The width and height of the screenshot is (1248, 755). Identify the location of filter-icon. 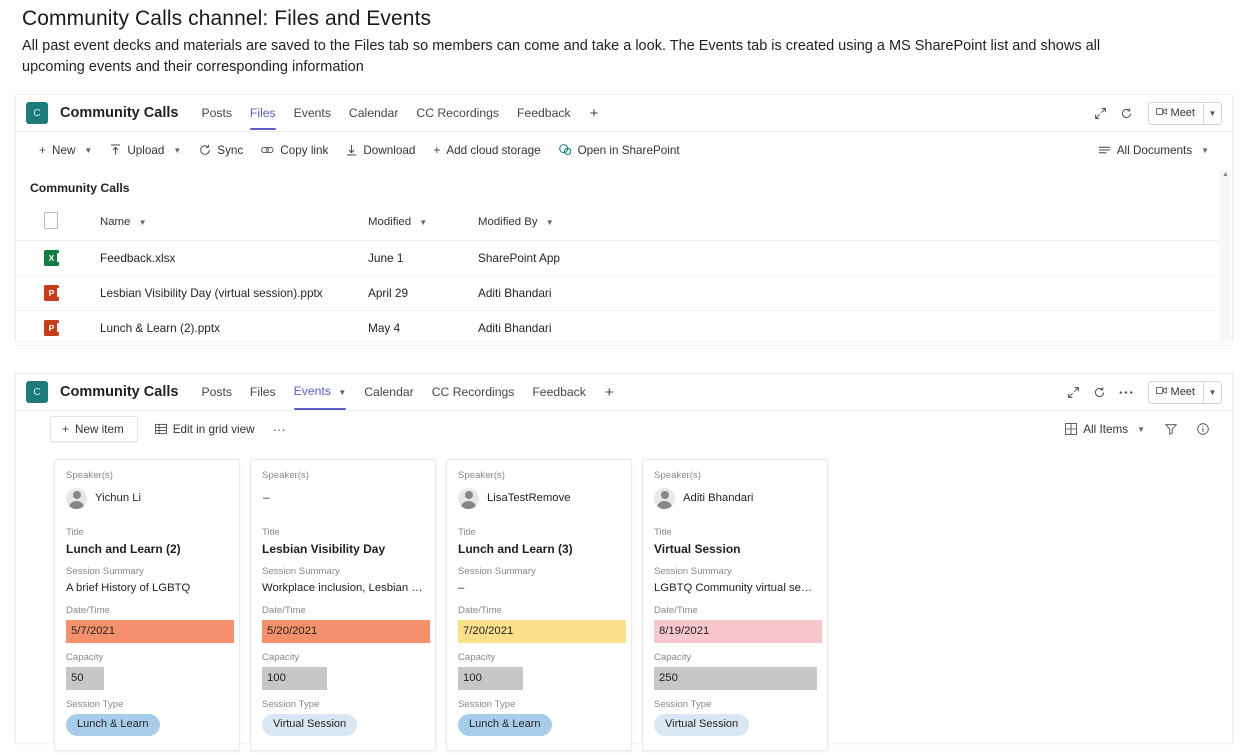
(1171, 429).